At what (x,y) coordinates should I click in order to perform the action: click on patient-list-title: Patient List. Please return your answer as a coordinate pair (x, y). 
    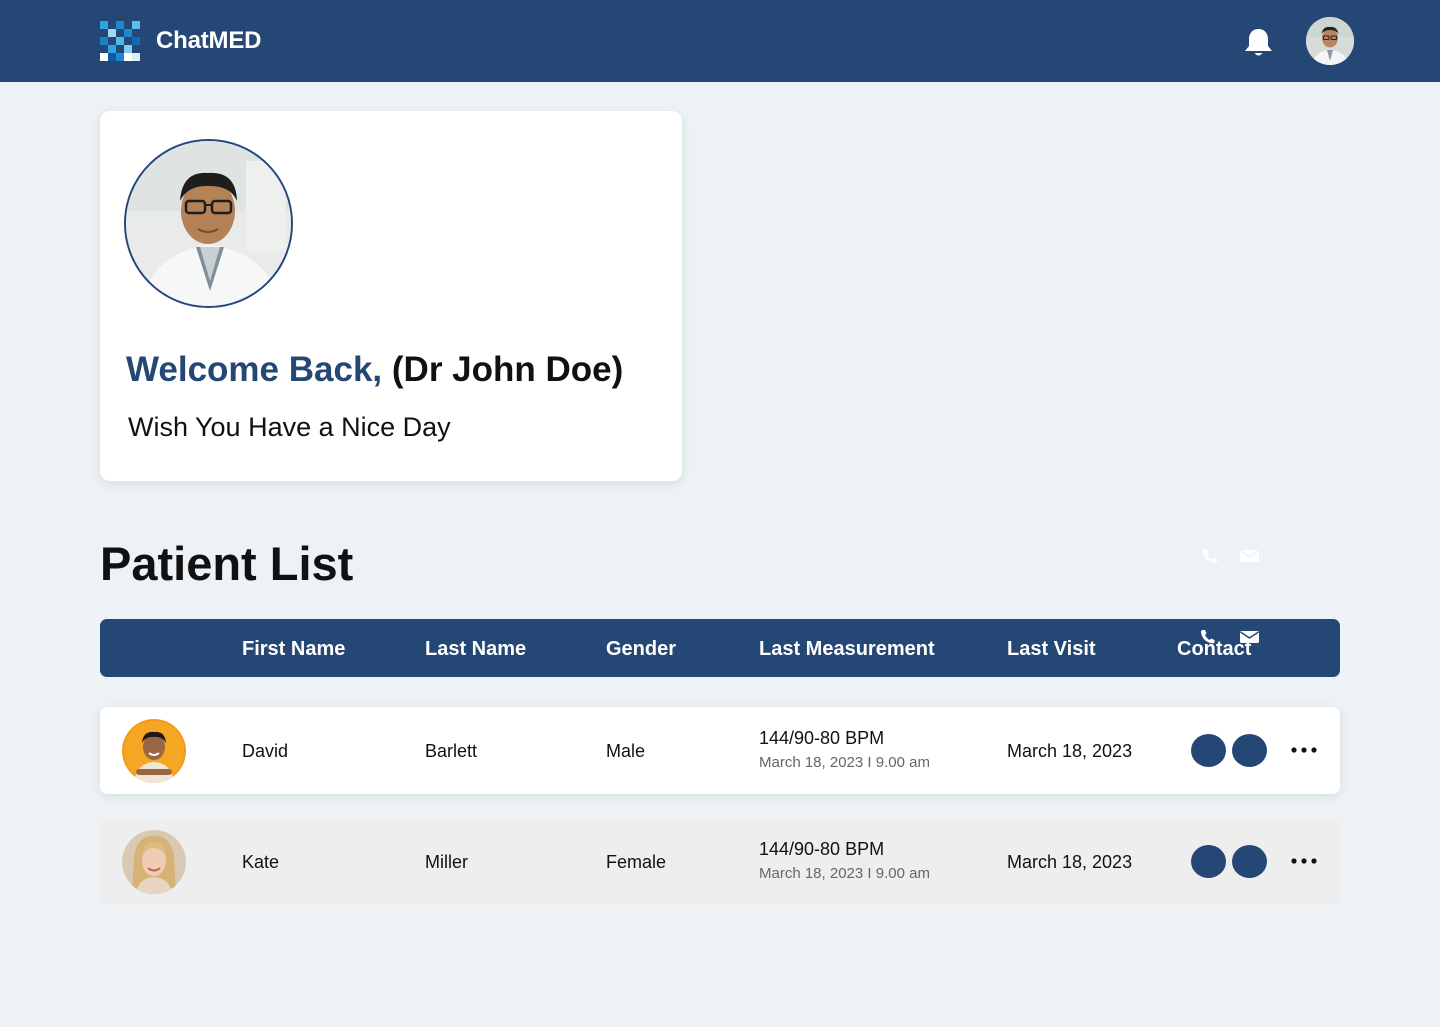
    Looking at the image, I should click on (227, 563).